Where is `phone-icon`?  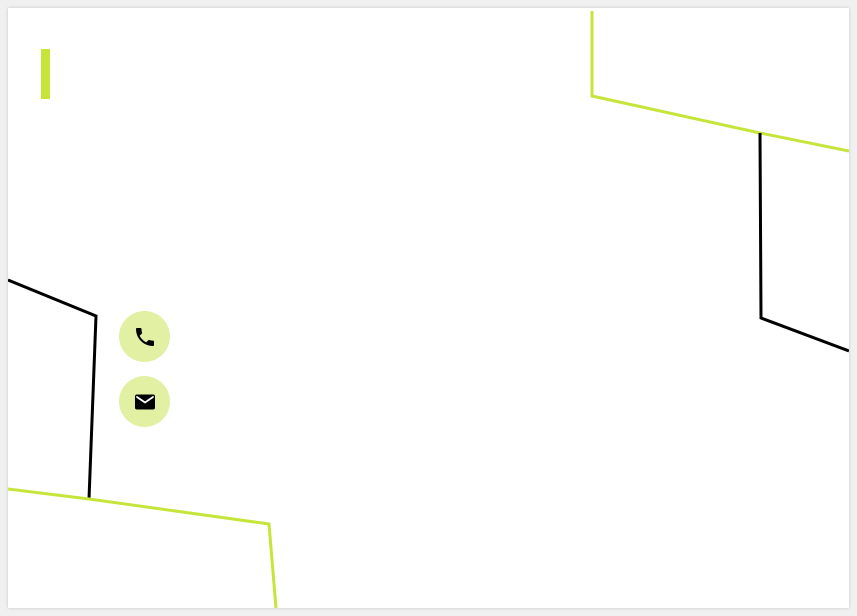 phone-icon is located at coordinates (145, 337).